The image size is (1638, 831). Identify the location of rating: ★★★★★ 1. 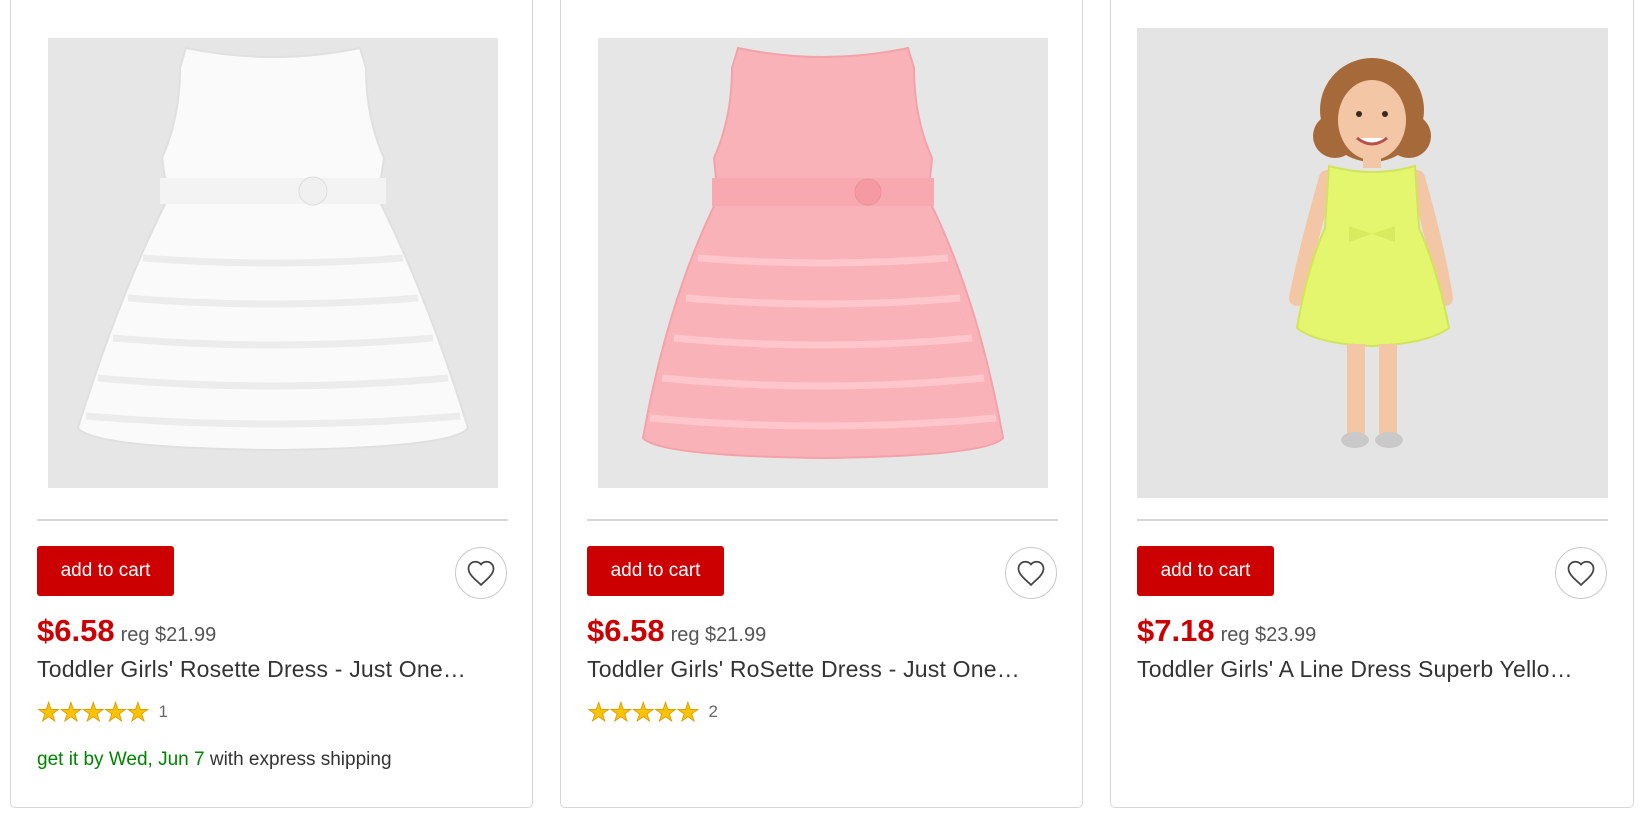
(103, 712).